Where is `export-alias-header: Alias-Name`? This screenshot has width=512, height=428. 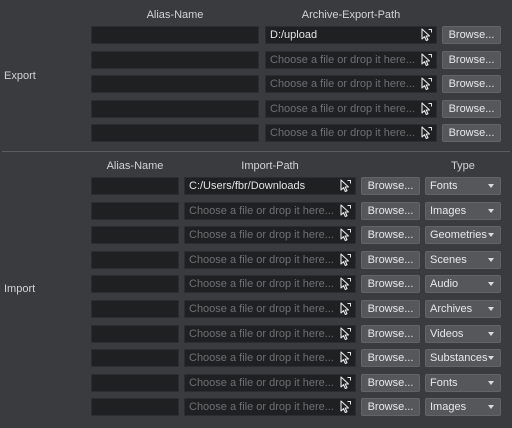
export-alias-header: Alias-Name is located at coordinates (175, 15).